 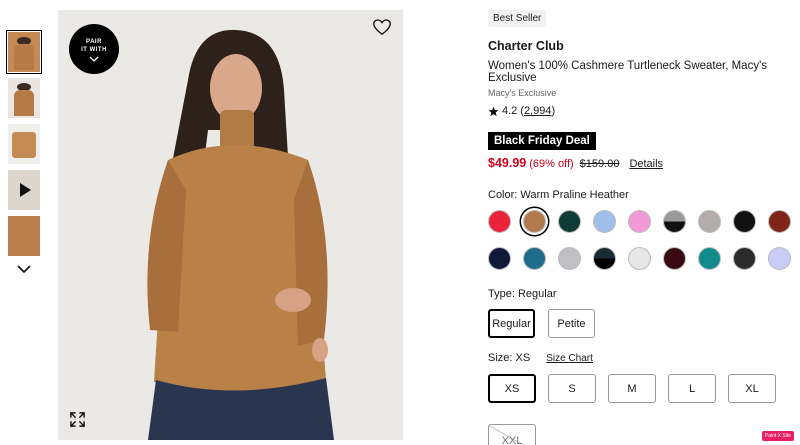 What do you see at coordinates (509, 358) in the screenshot?
I see `size-label: Size: XS` at bounding box center [509, 358].